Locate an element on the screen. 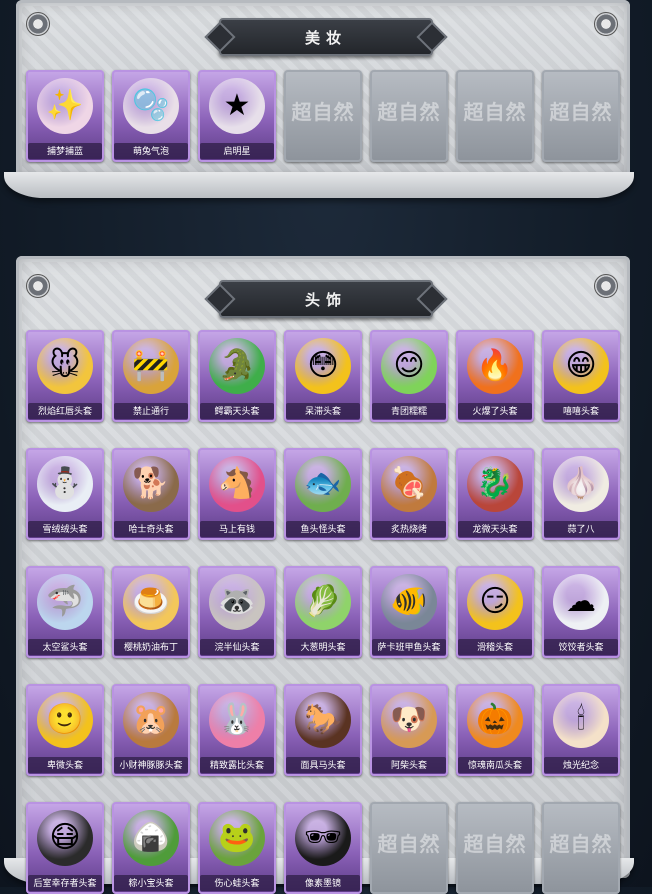 This screenshot has height=894, width=652. pudding-head-icon: 🍮 is located at coordinates (151, 602).